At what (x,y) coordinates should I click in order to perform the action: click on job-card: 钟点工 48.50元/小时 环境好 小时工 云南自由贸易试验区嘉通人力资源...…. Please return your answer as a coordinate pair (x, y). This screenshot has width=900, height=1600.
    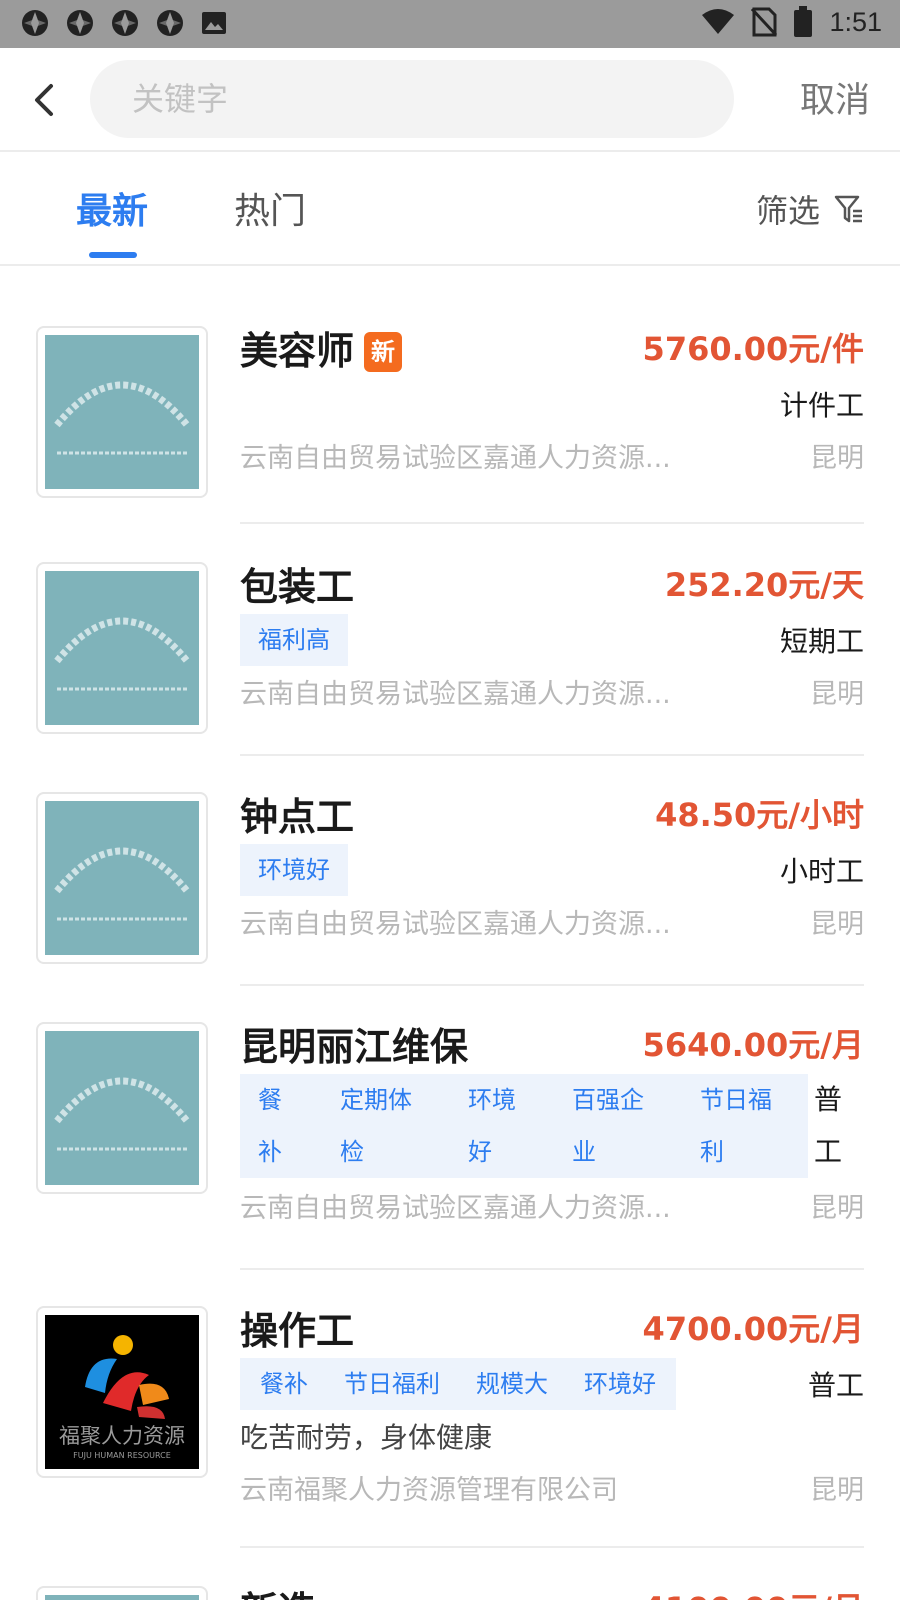
    Looking at the image, I should click on (450, 892).